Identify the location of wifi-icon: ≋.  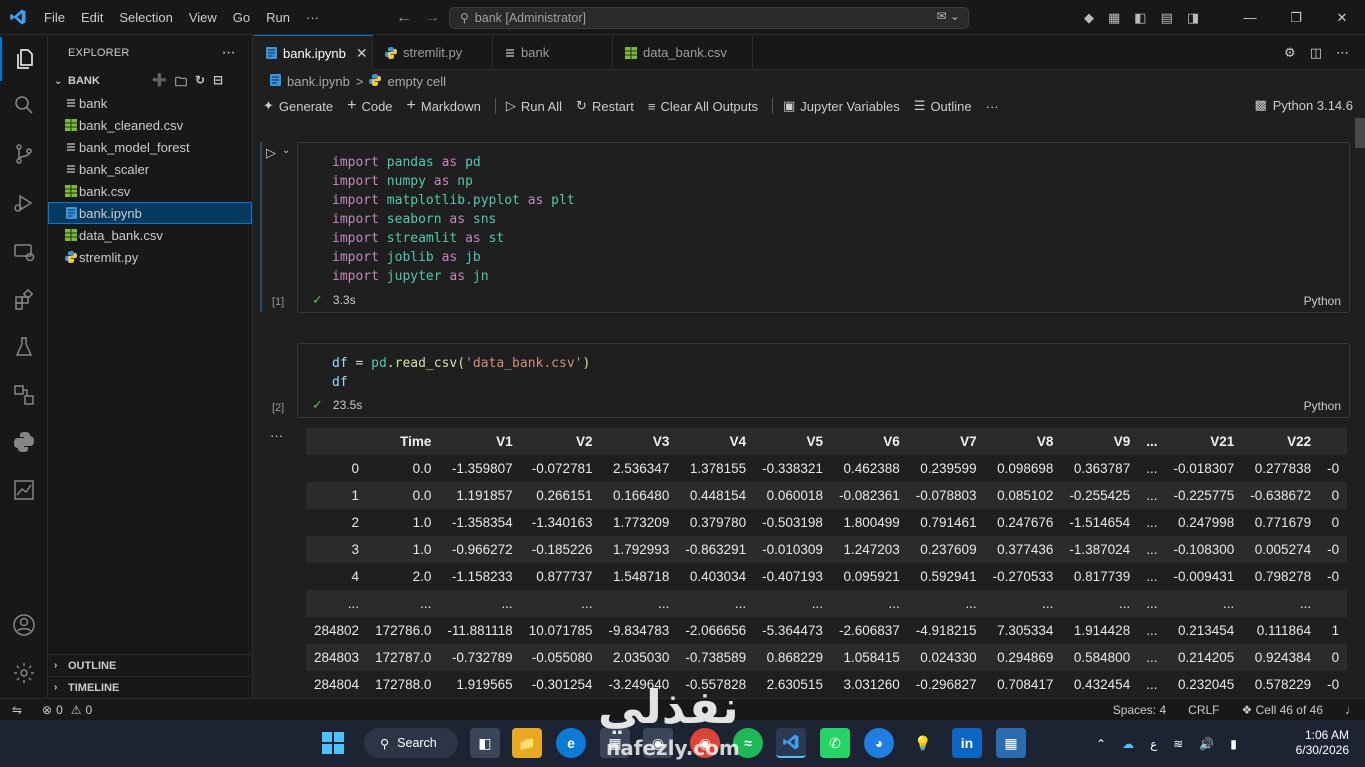
(1178, 744).